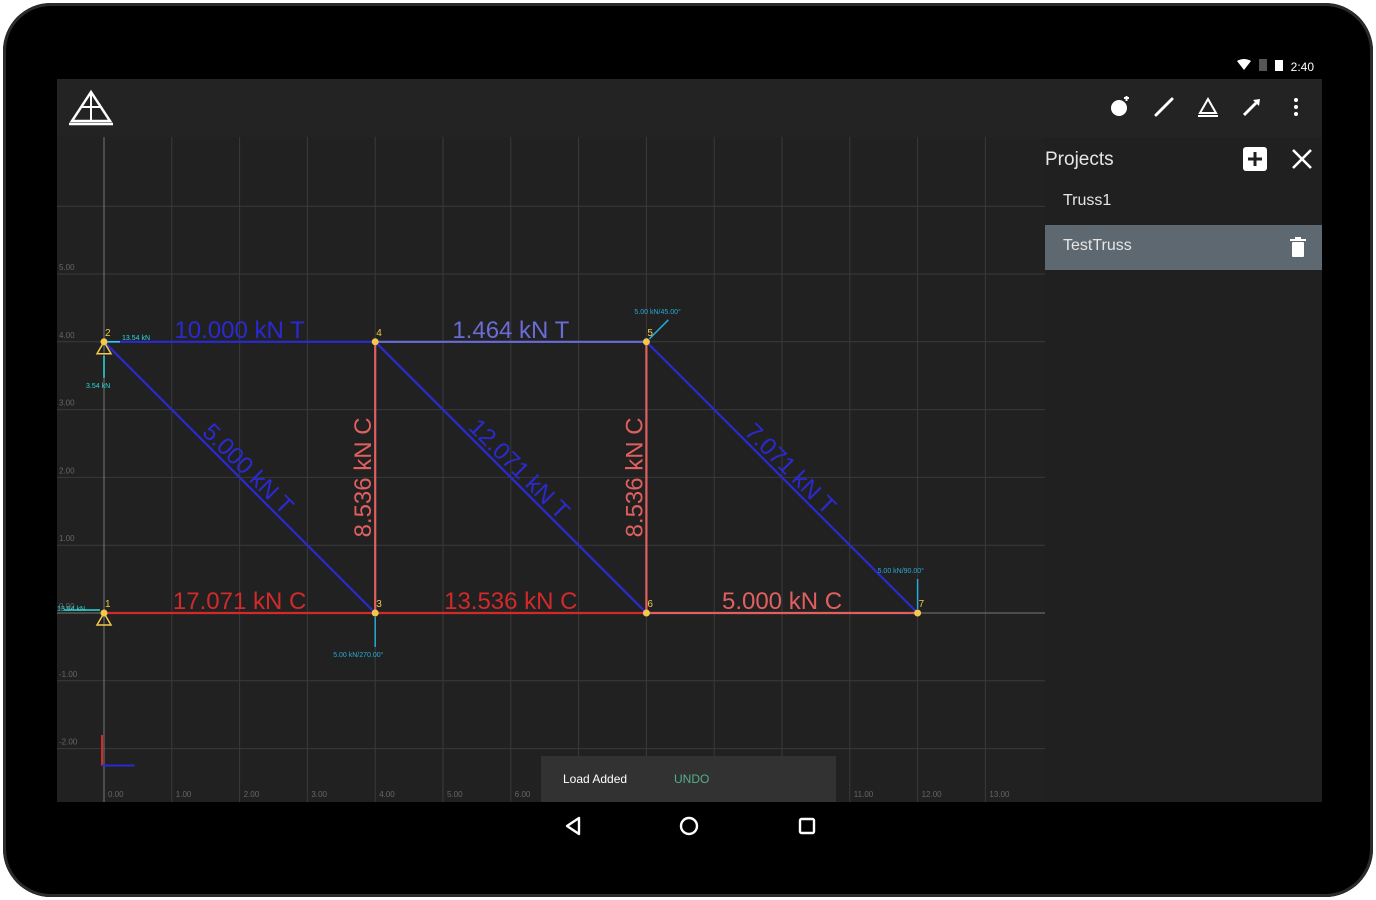 Image resolution: width=1376 pixels, height=900 pixels. Describe the element at coordinates (116, 794) in the screenshot. I see `x-tick-label: 0.00` at that location.